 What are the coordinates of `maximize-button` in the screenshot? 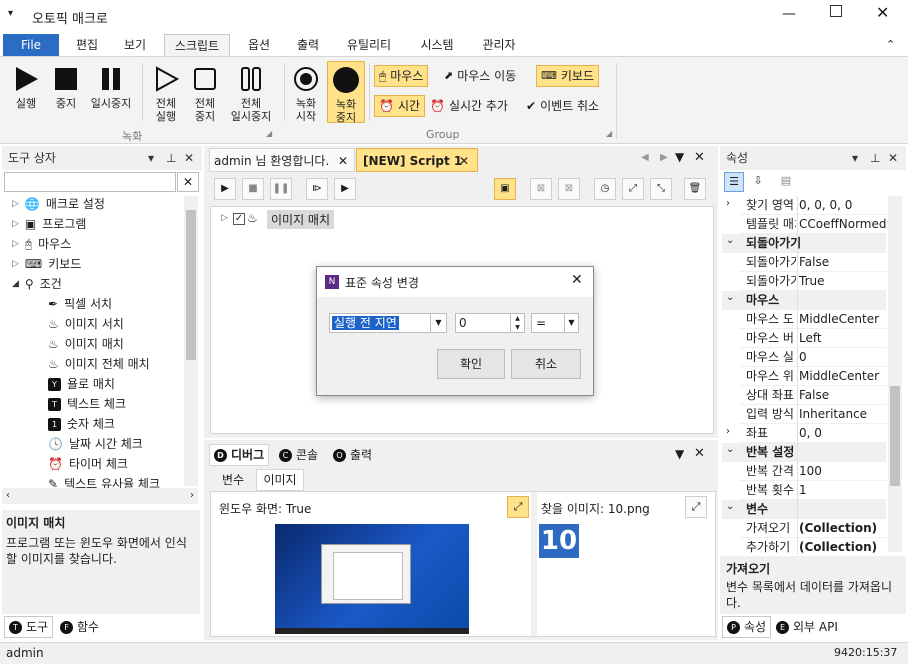 It's located at (836, 11).